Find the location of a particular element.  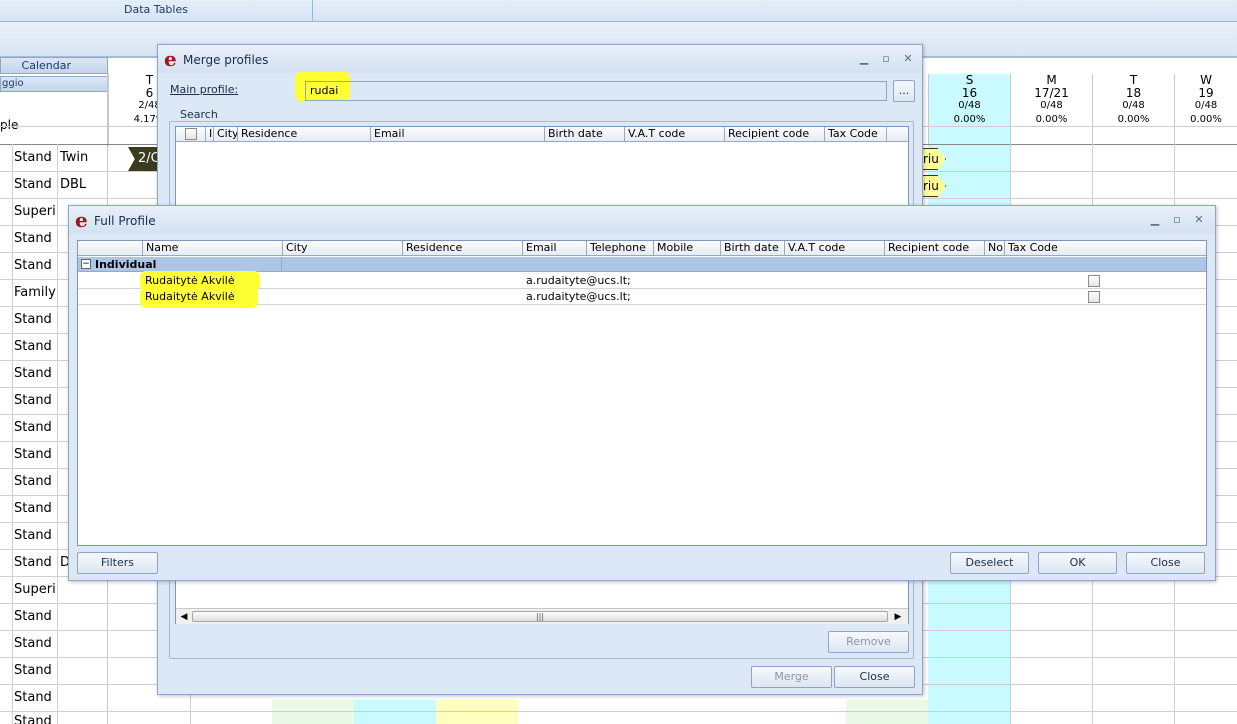

weekend-cell is located at coordinates (313, 712).